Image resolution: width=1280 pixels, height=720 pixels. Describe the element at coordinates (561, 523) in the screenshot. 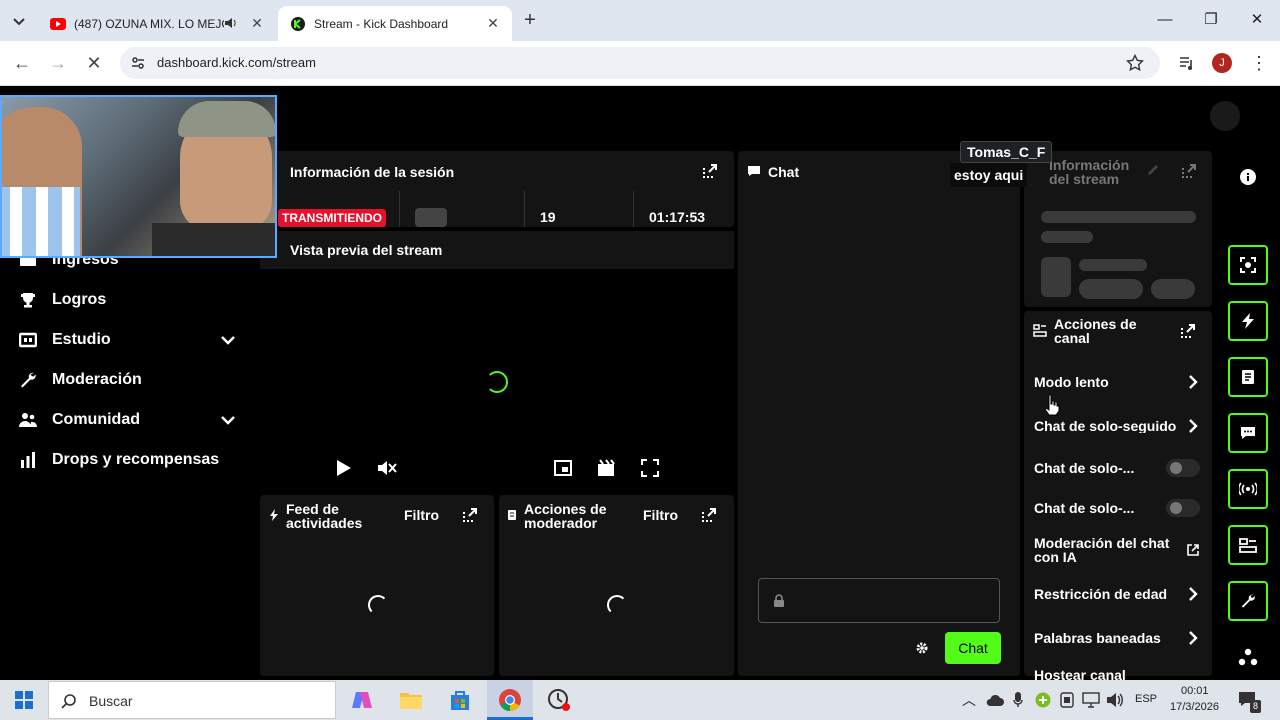

I see `panel-title: moderador` at that location.